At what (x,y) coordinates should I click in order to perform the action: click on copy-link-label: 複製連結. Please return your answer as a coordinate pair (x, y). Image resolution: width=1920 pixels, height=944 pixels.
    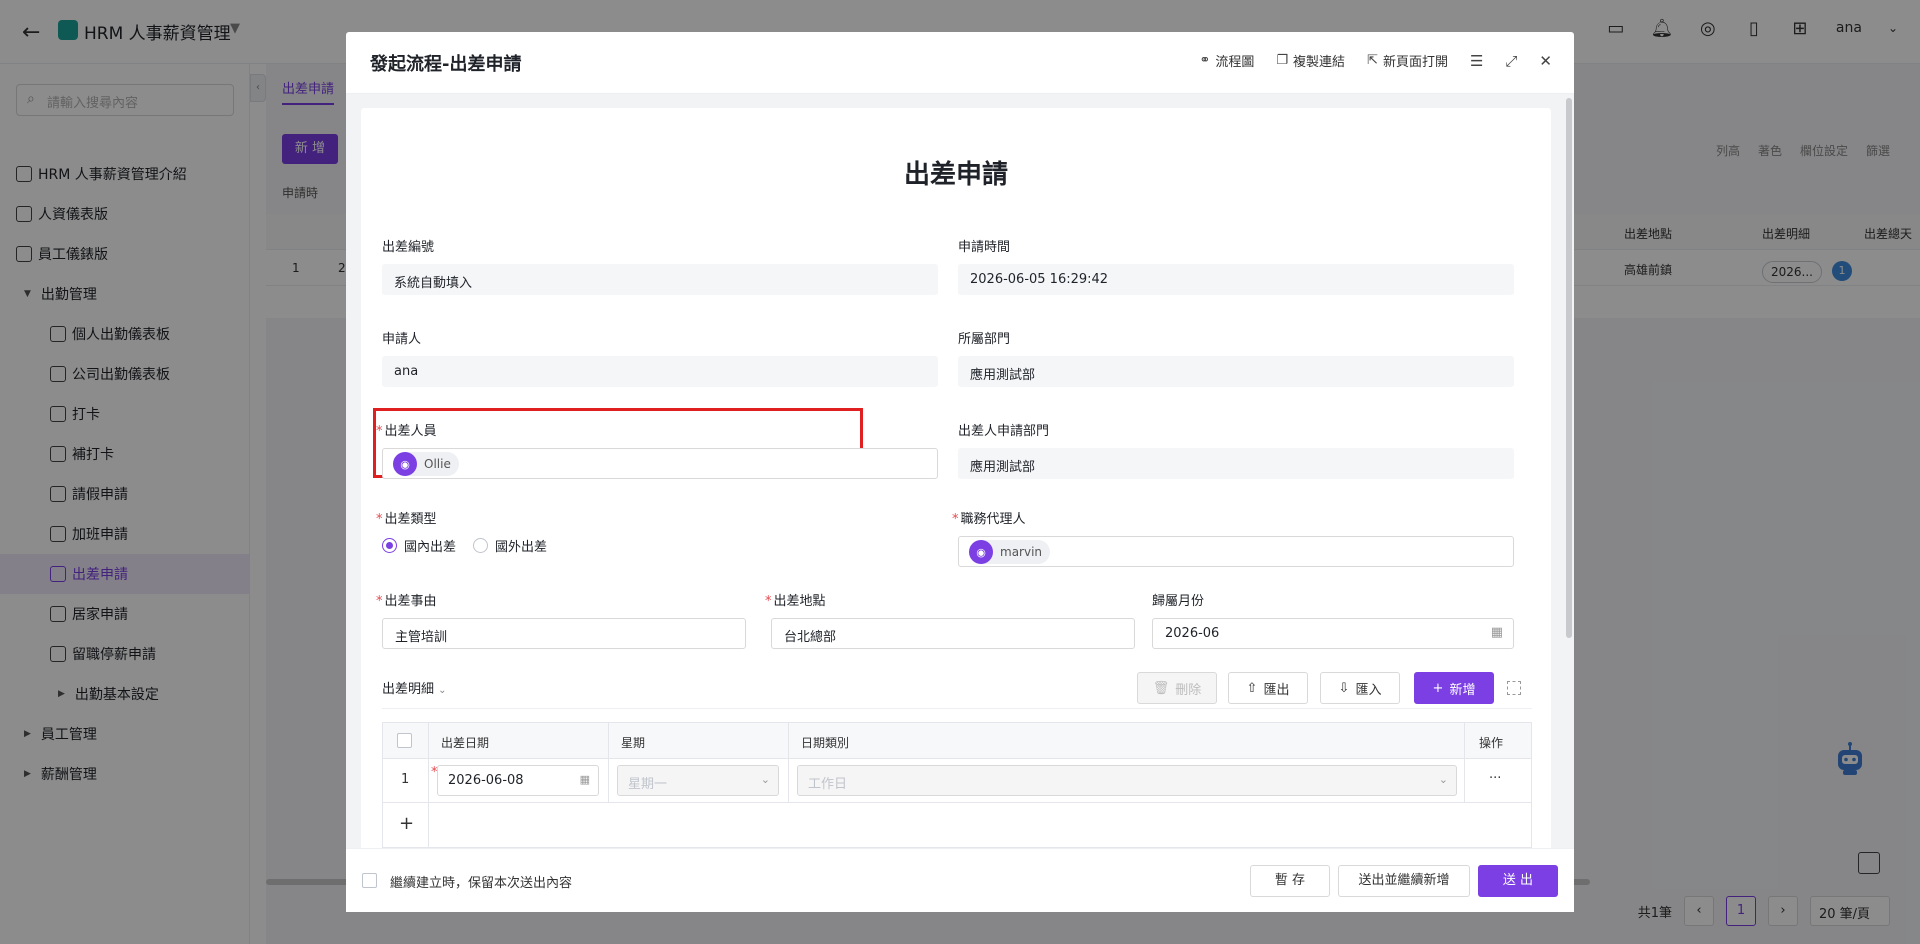
    Looking at the image, I should click on (1319, 62).